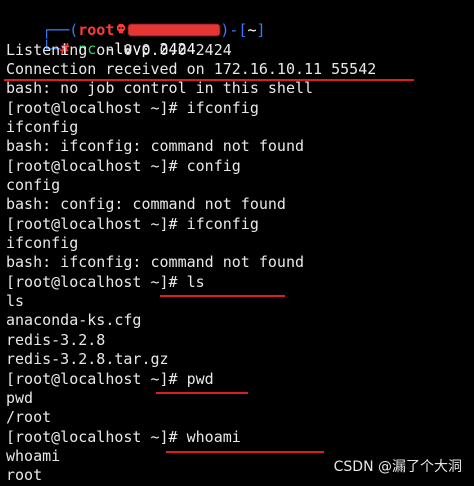 This screenshot has height=486, width=474. I want to click on annotation-underline-connection, so click(209, 80).